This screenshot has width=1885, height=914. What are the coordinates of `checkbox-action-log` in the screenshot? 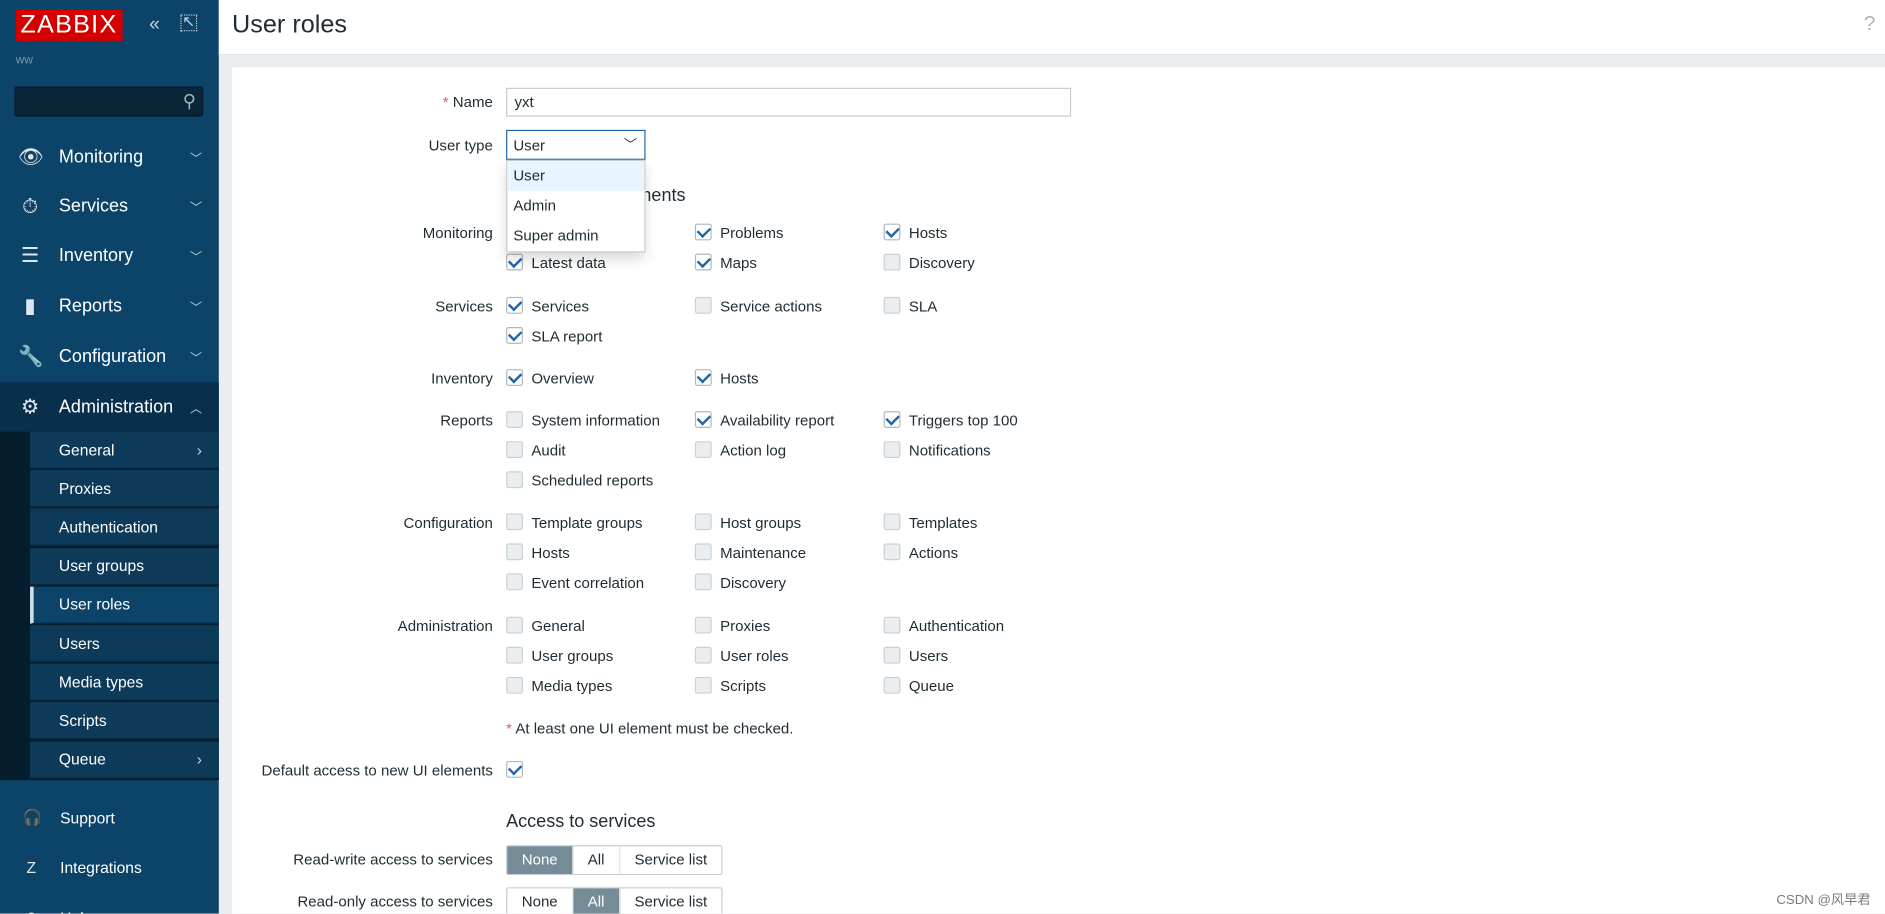 It's located at (703, 450).